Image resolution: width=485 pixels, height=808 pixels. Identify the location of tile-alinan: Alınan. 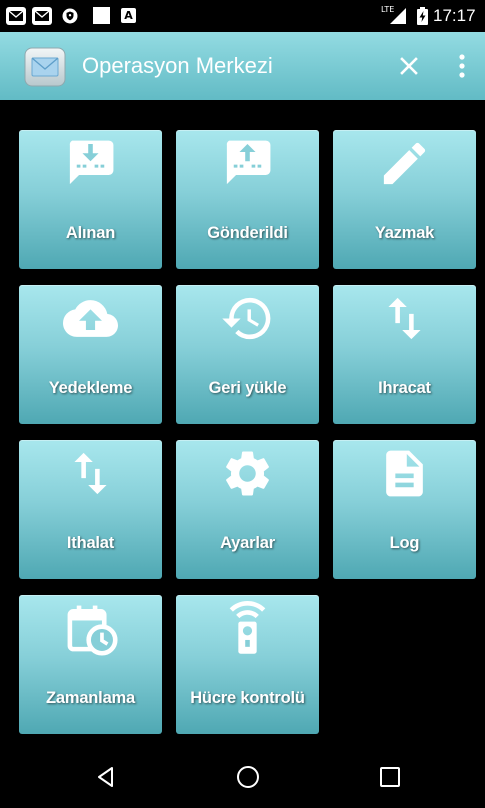
(90, 199).